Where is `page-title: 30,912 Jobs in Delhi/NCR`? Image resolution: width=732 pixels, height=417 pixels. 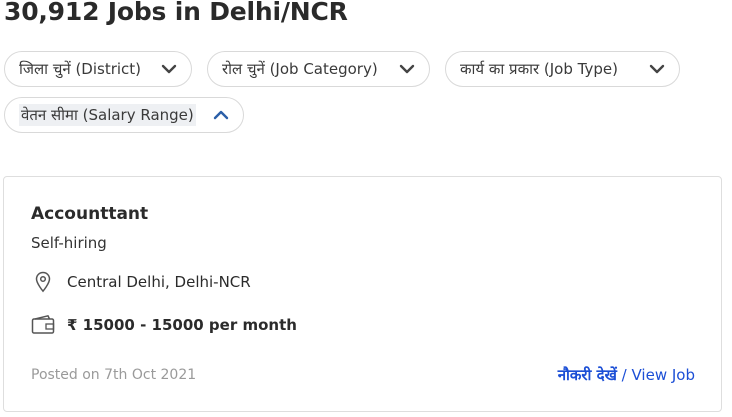
page-title: 30,912 Jobs in Delhi/NCR is located at coordinates (176, 13).